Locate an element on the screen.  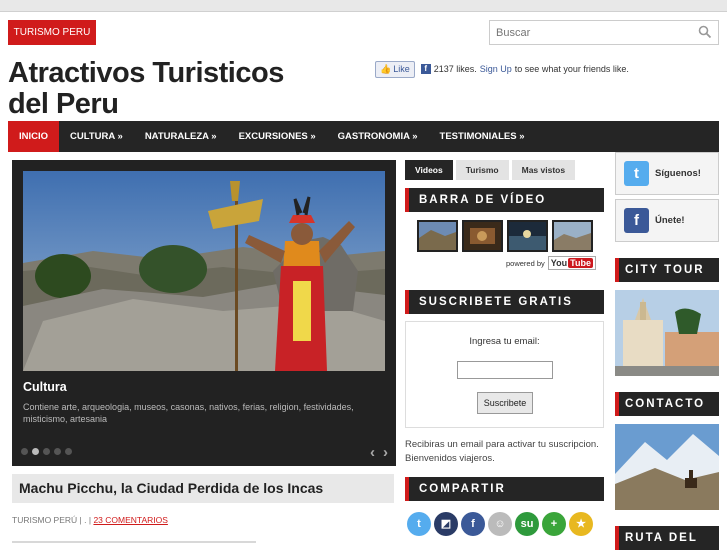
widget-tabs: Videos Turismo Mas vistos is located at coordinates (490, 170).